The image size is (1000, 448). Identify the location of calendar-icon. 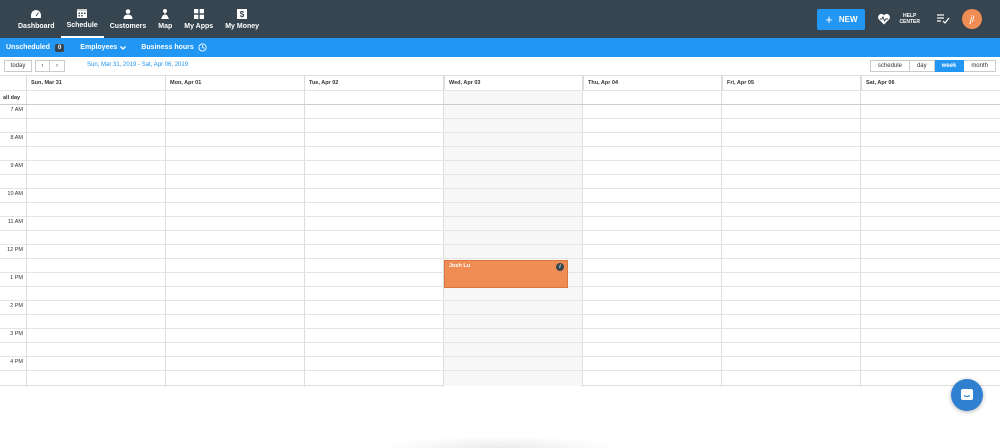
(82, 13).